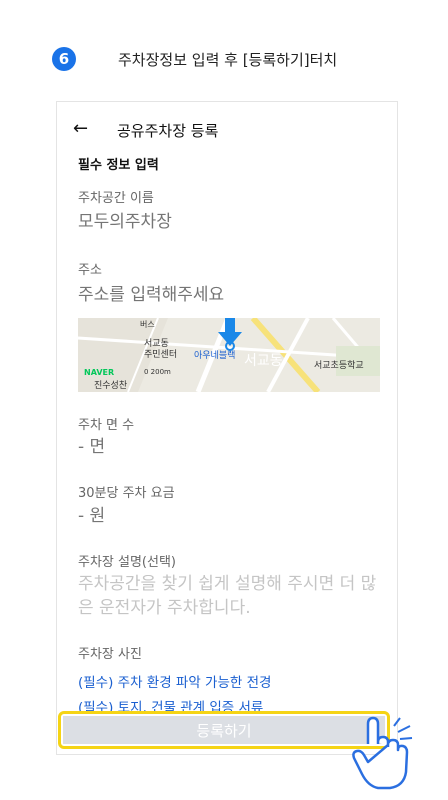 The width and height of the screenshot is (448, 800). I want to click on map-label-top: 버스, so click(147, 324).